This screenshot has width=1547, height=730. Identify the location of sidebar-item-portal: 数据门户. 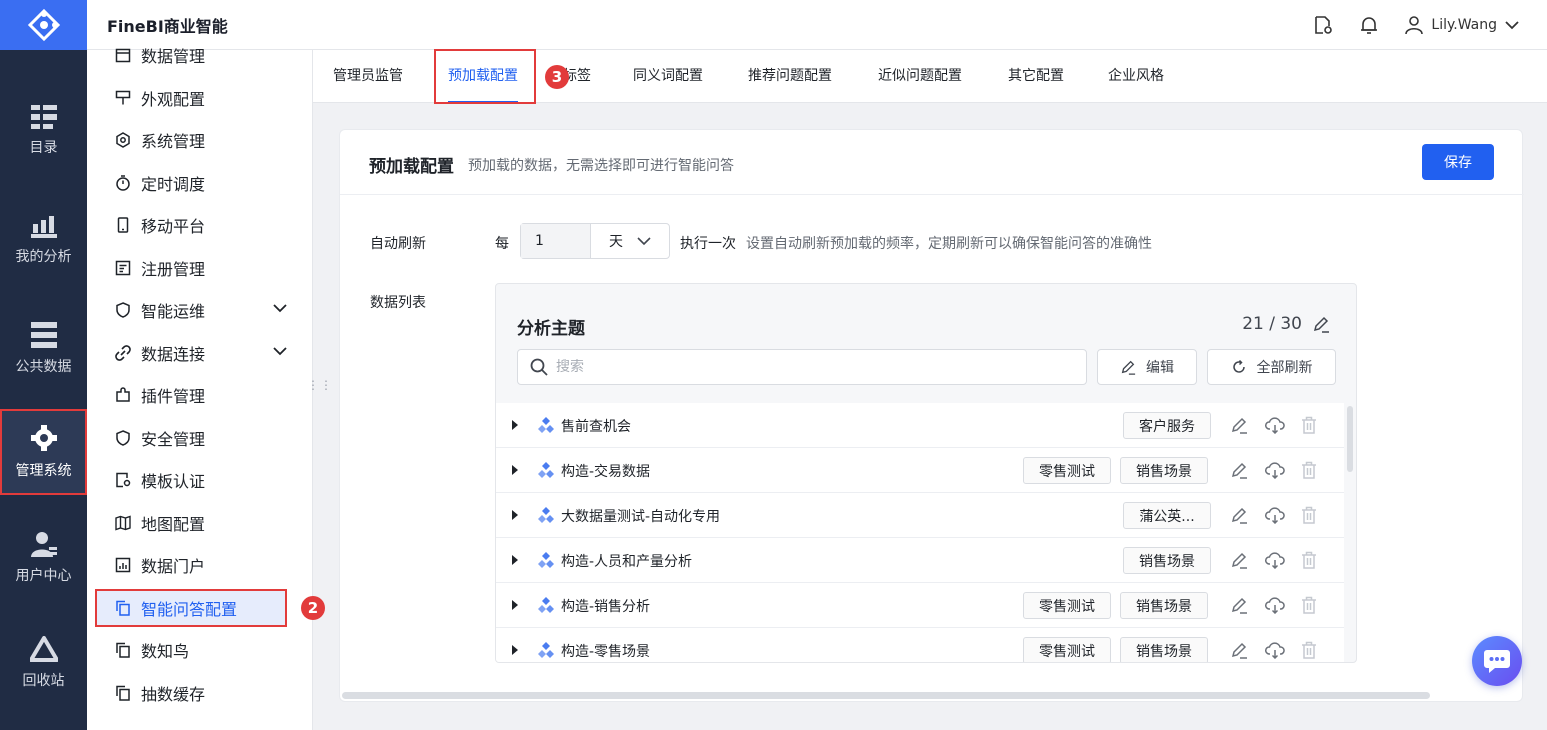
(191, 565).